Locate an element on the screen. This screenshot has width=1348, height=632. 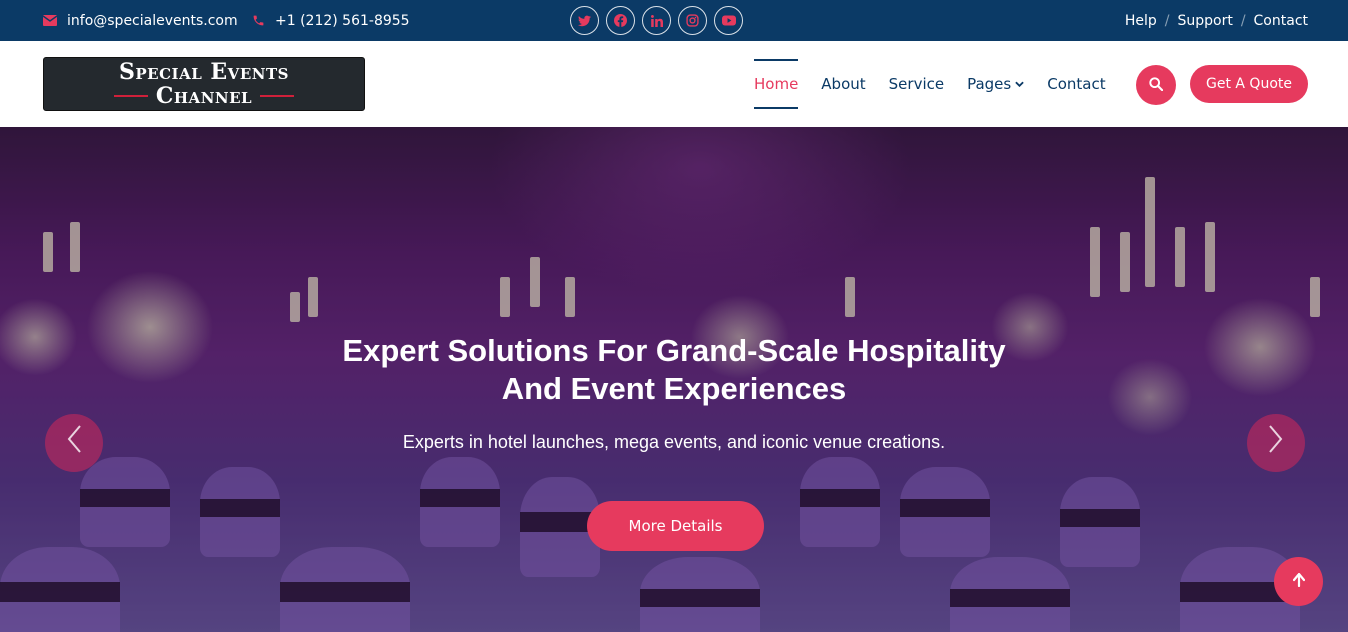
help-link: Help is located at coordinates (1141, 21).